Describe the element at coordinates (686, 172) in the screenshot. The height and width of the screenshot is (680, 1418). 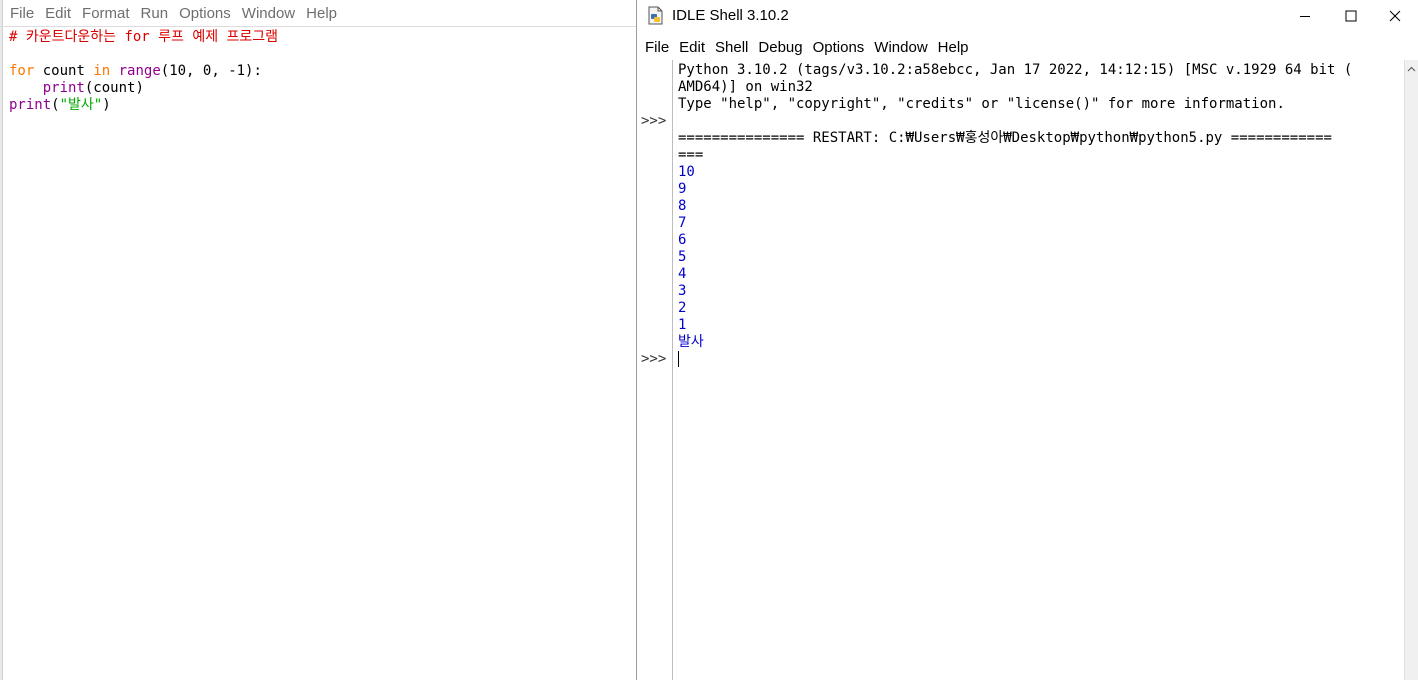
I see `output-line: 10` at that location.